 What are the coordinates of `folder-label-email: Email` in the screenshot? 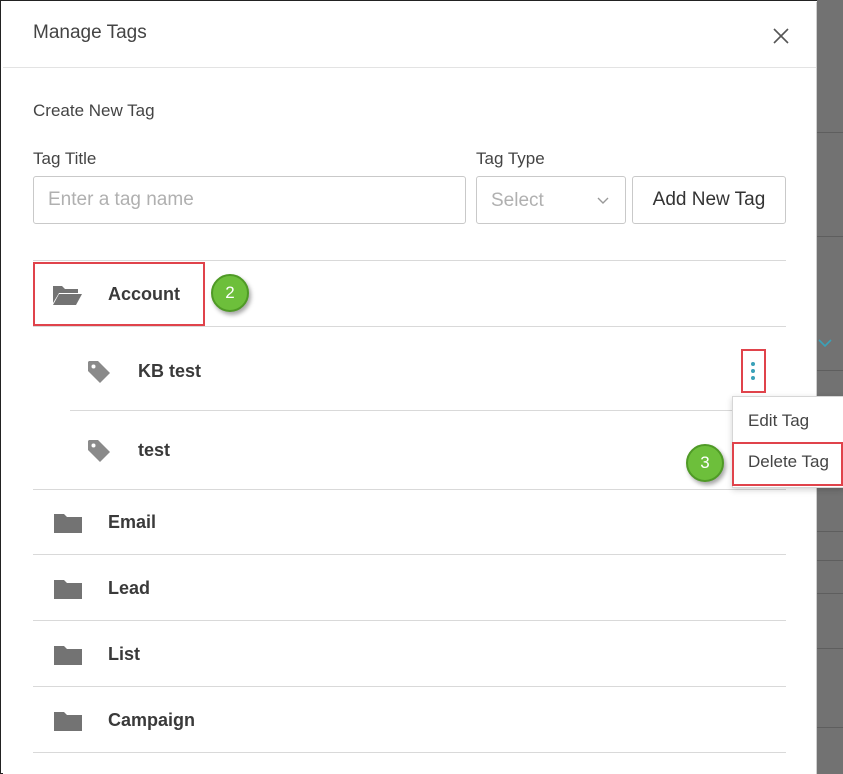 It's located at (132, 522).